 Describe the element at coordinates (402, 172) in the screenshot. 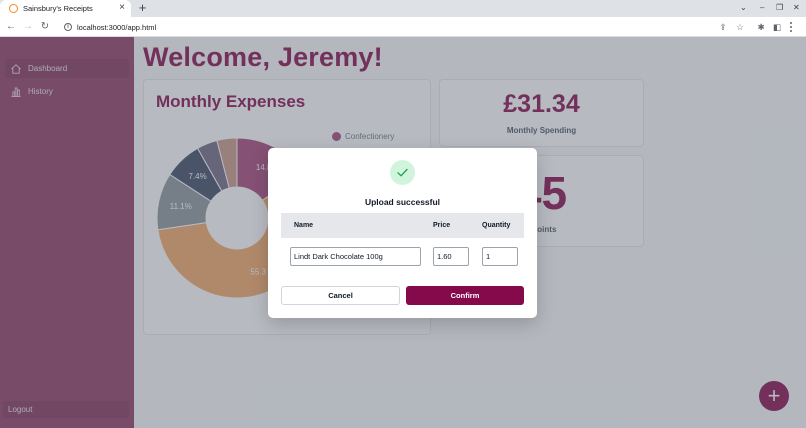

I see `success-check-icon` at that location.